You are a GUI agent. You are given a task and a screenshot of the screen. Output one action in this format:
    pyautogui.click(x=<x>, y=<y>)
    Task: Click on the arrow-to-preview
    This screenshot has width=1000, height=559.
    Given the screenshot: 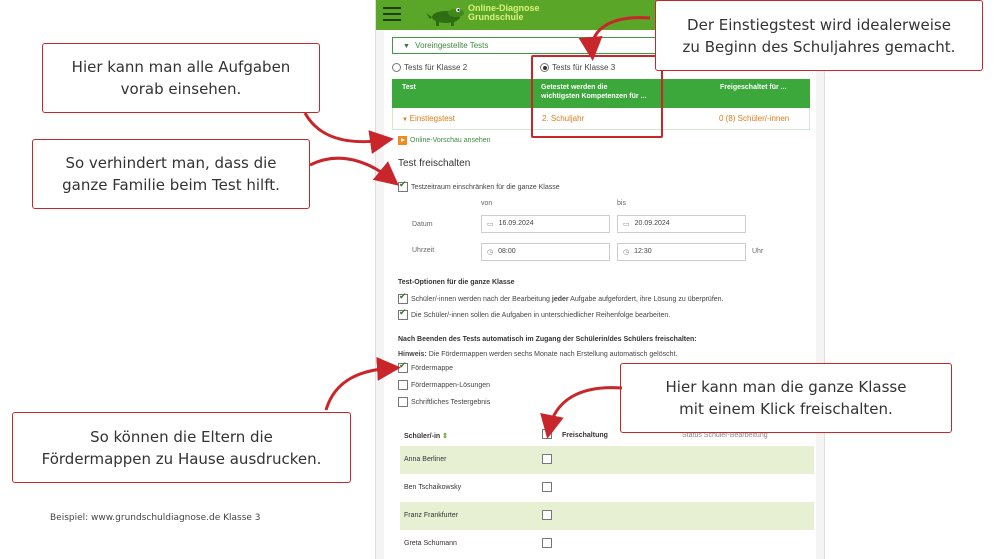 What is the action you would take?
    pyautogui.click(x=348, y=133)
    